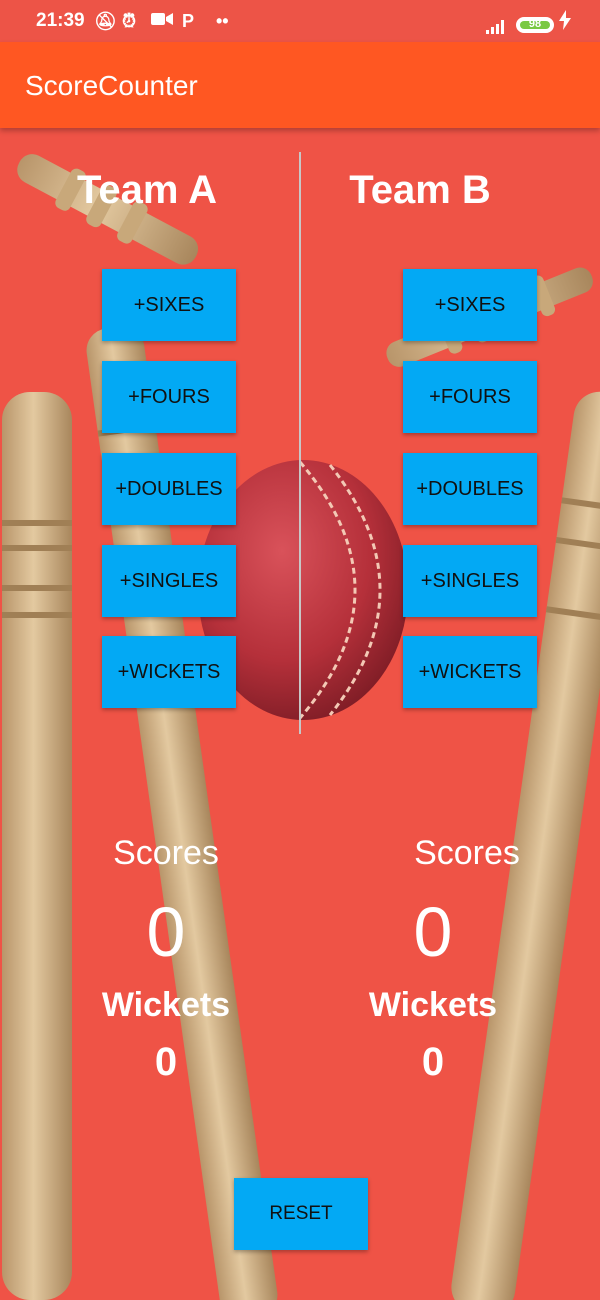 The height and width of the screenshot is (1300, 600). I want to click on team-divider, so click(300, 443).